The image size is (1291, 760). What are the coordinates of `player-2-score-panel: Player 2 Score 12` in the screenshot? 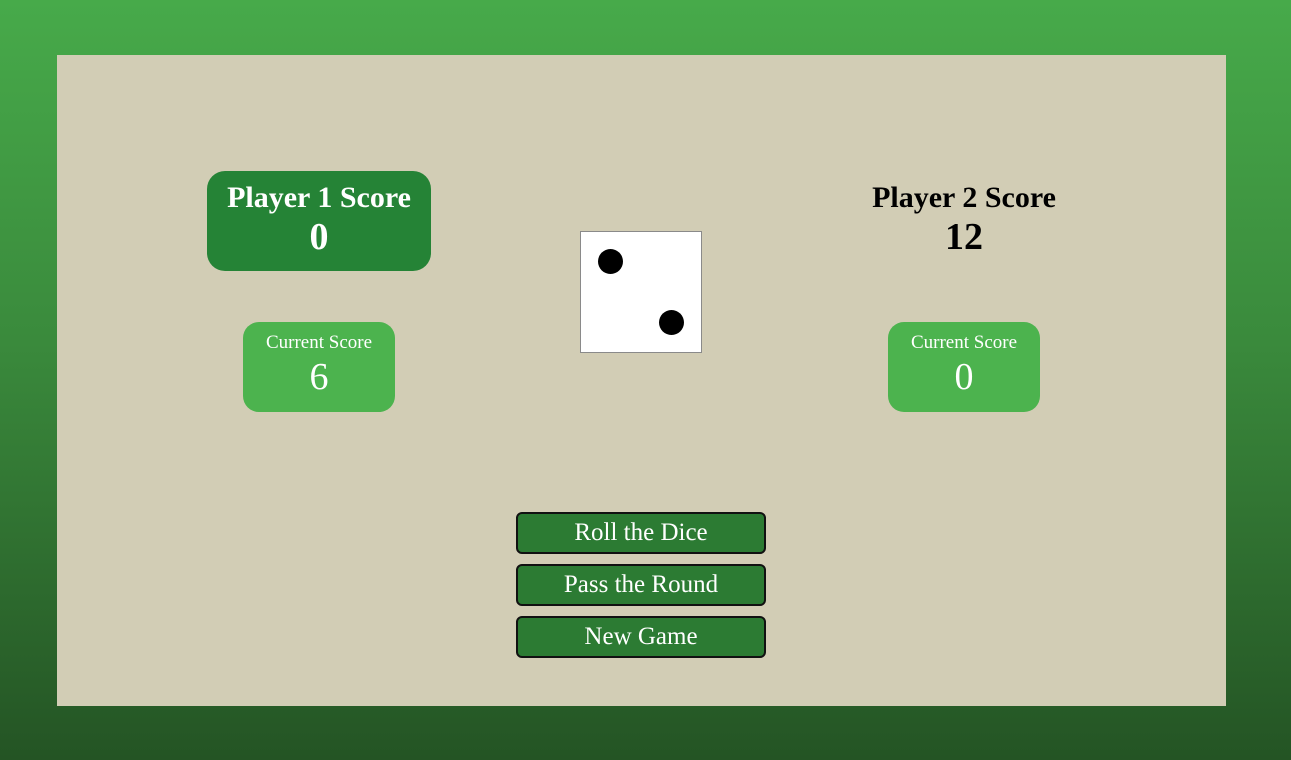 It's located at (964, 221).